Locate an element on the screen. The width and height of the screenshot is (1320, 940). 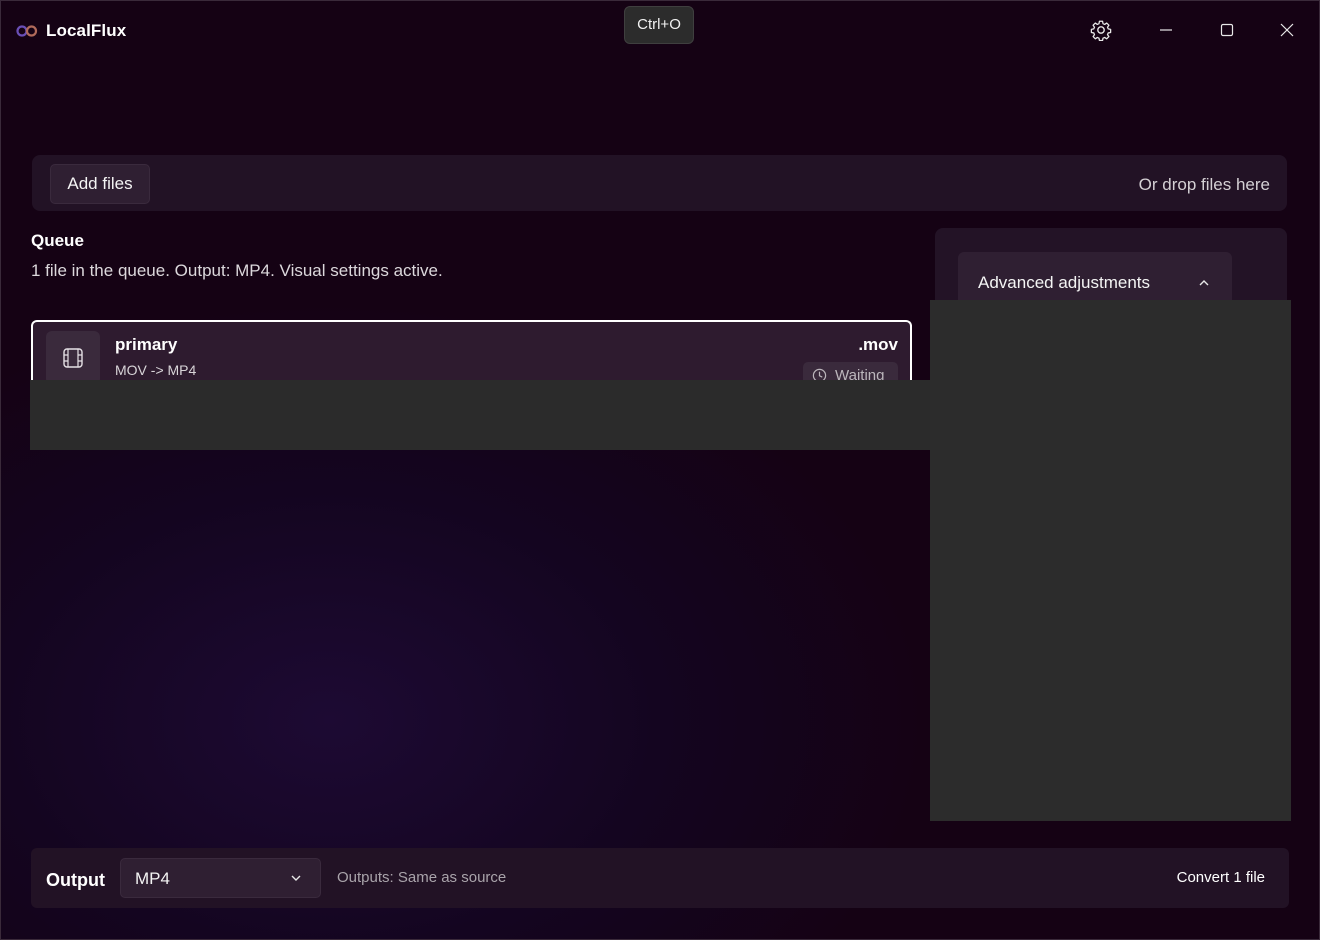
app-logo-icon is located at coordinates (27, 31).